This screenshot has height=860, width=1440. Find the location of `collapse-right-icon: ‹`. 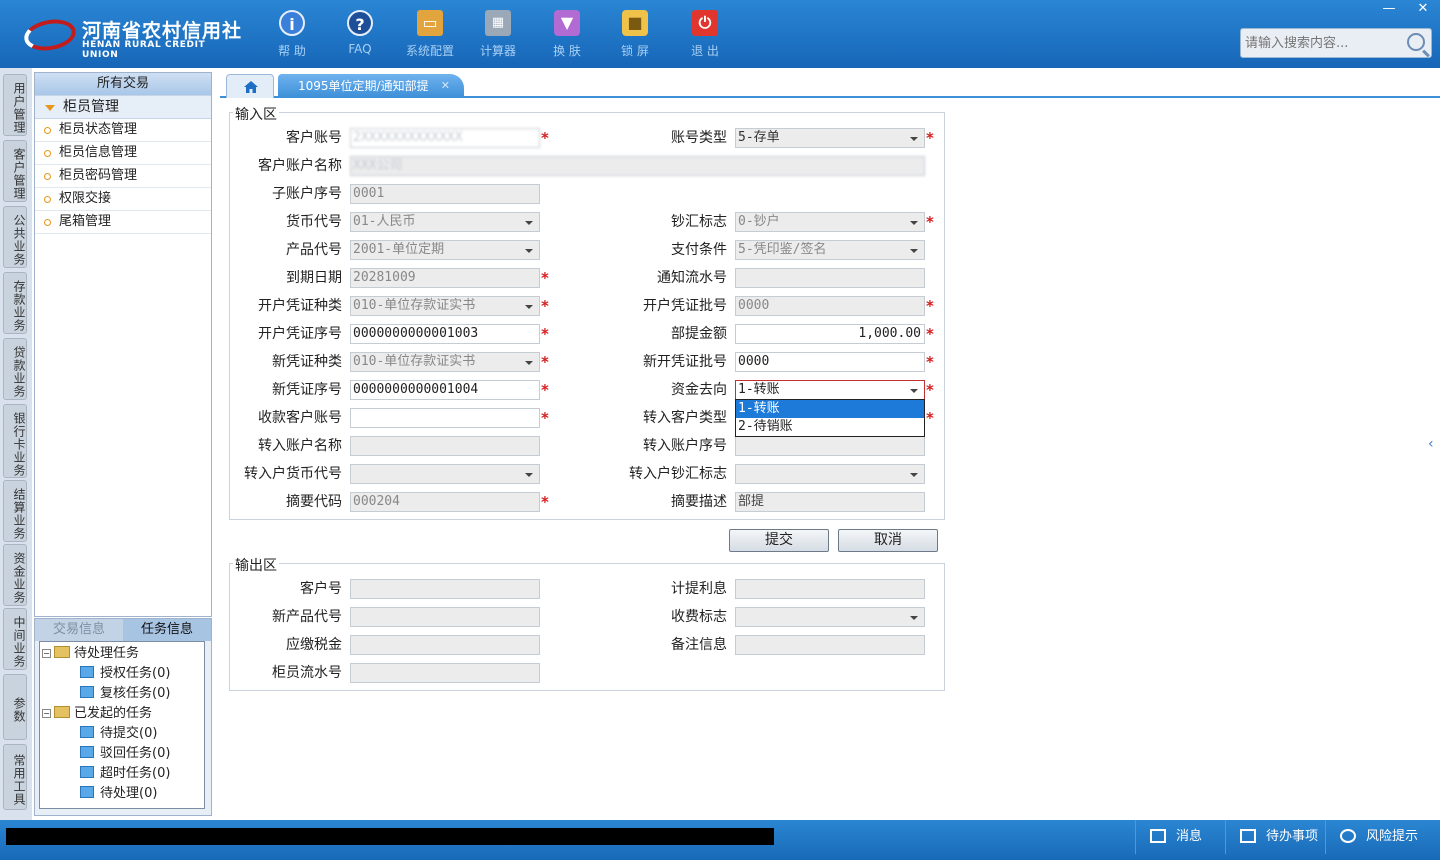

collapse-right-icon: ‹ is located at coordinates (1431, 444).